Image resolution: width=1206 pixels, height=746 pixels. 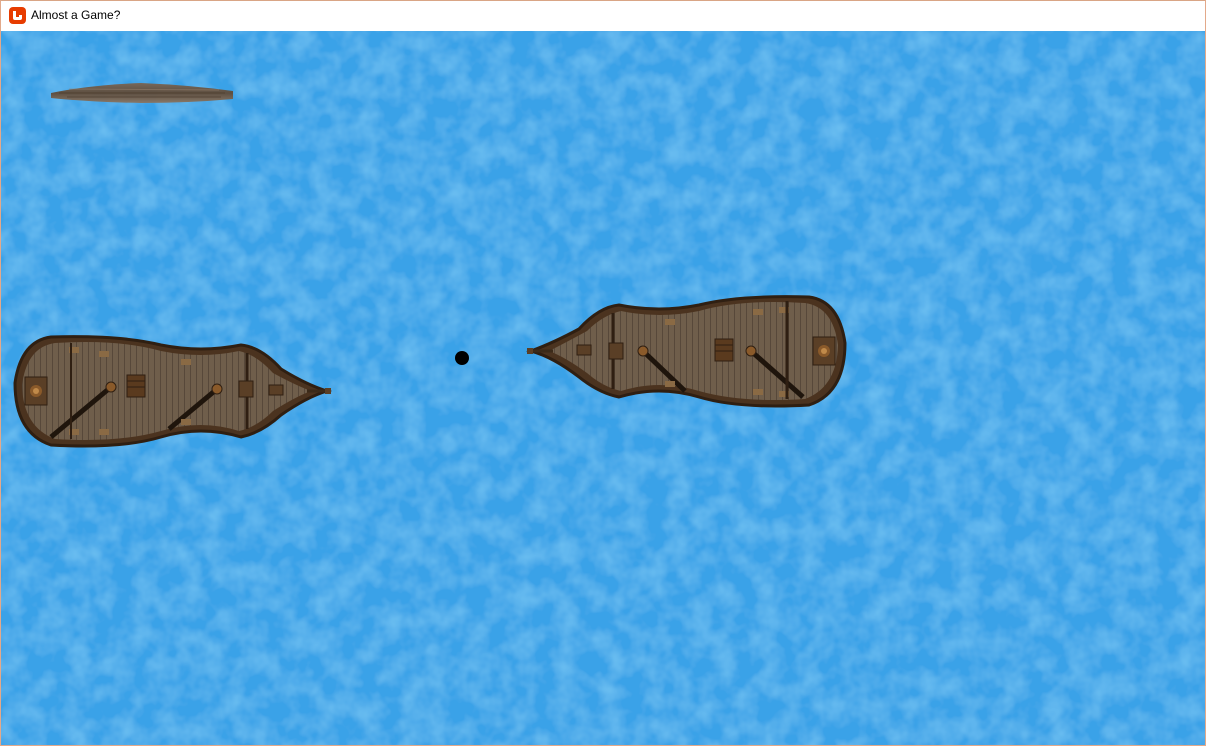 What do you see at coordinates (17, 15) in the screenshot?
I see `monogame-icon` at bounding box center [17, 15].